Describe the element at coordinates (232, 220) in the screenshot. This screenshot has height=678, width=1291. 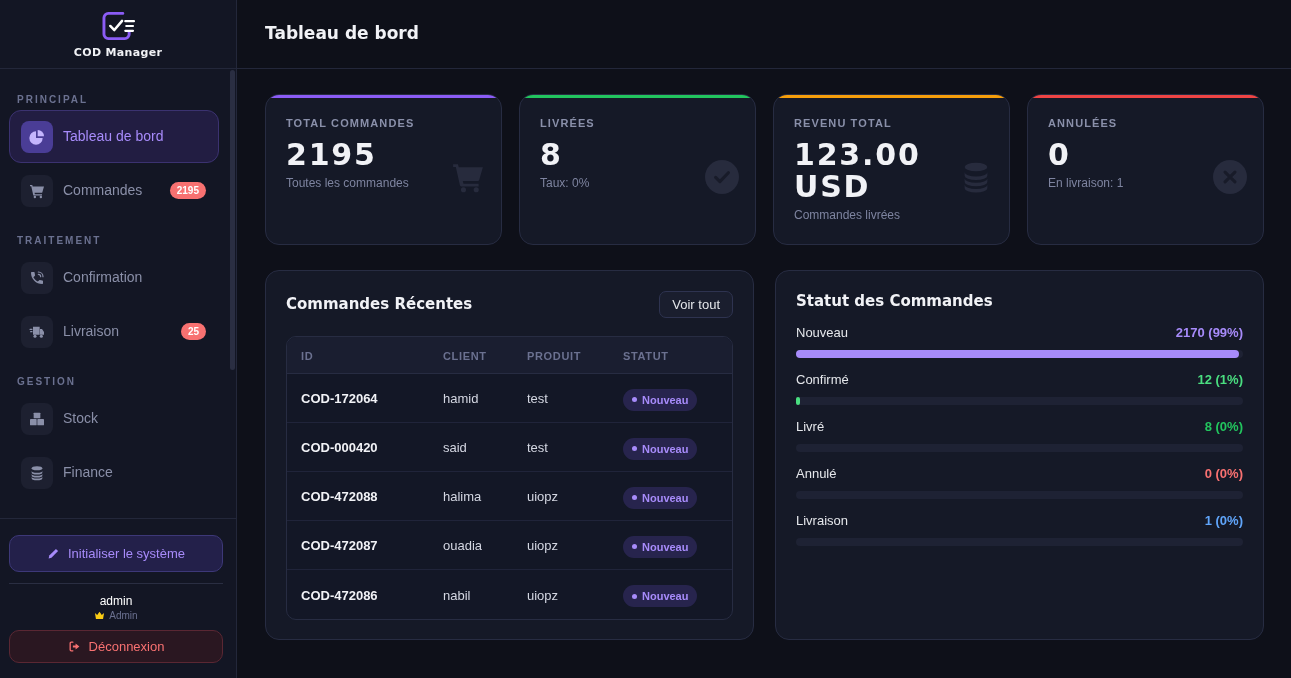
I see `scrollbar` at that location.